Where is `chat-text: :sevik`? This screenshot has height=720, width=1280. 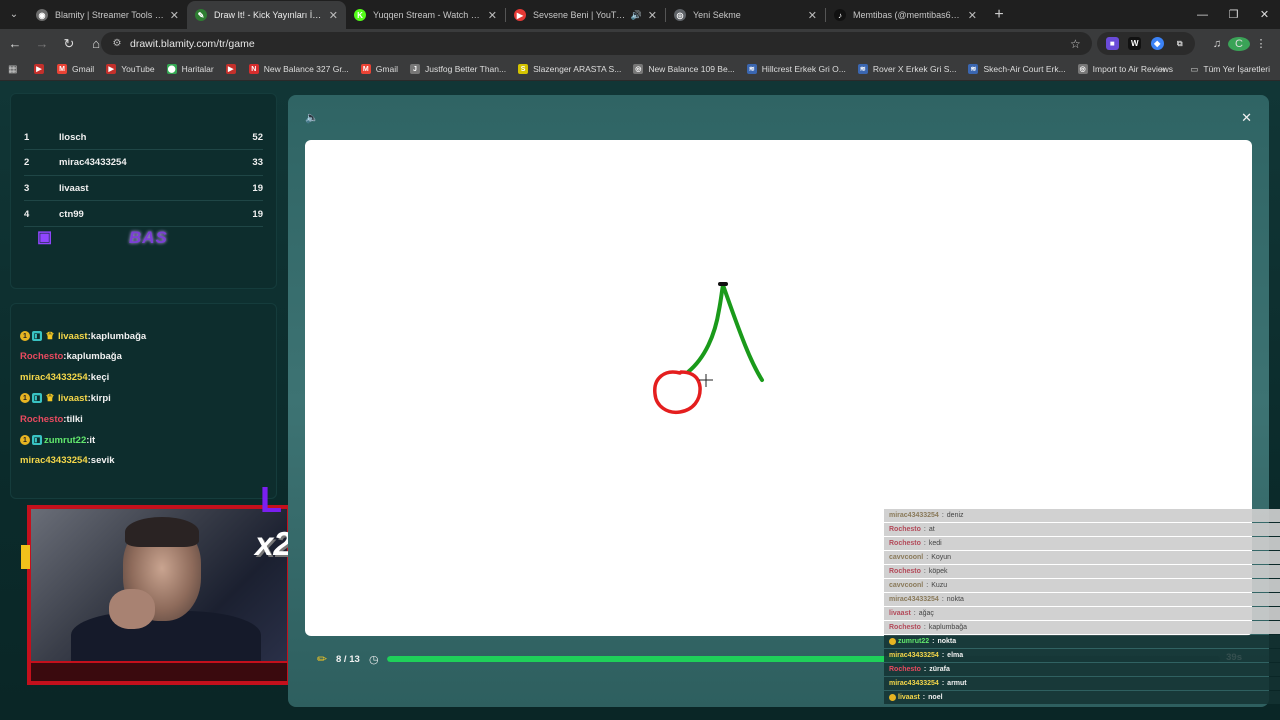 chat-text: :sevik is located at coordinates (101, 461).